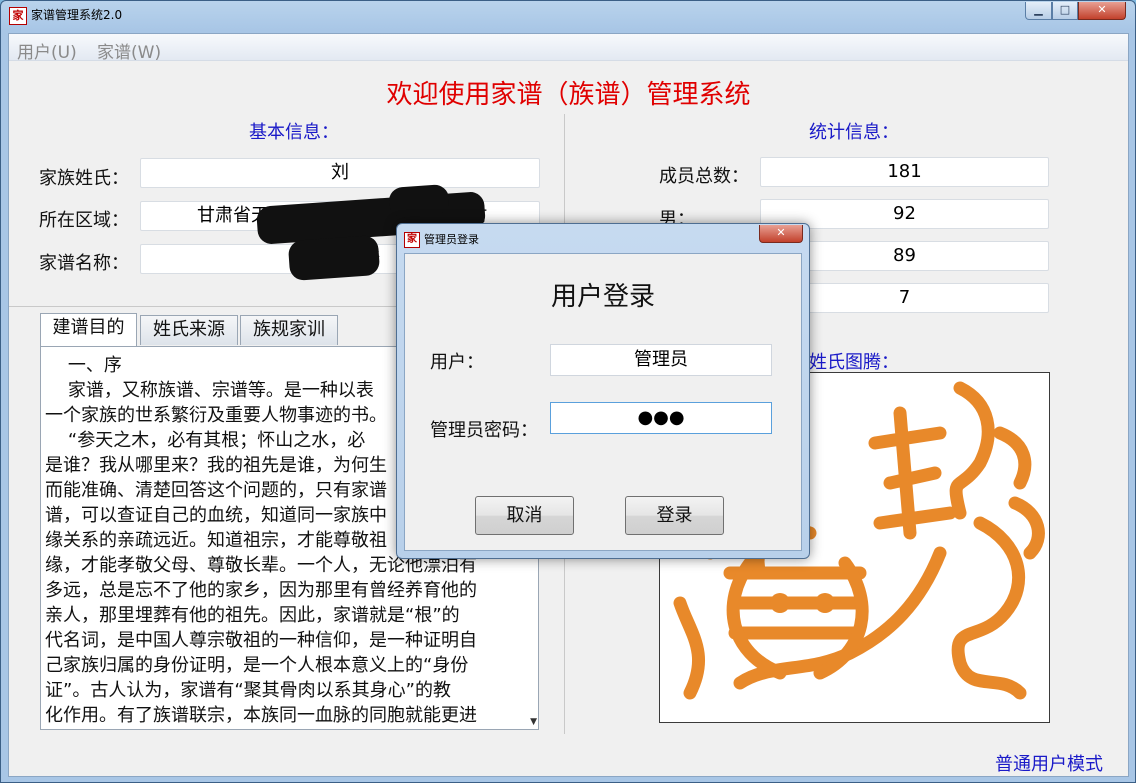 This screenshot has height=783, width=1136. I want to click on page-title: 欢迎使用家谱（族谱）管理系统, so click(568, 95).